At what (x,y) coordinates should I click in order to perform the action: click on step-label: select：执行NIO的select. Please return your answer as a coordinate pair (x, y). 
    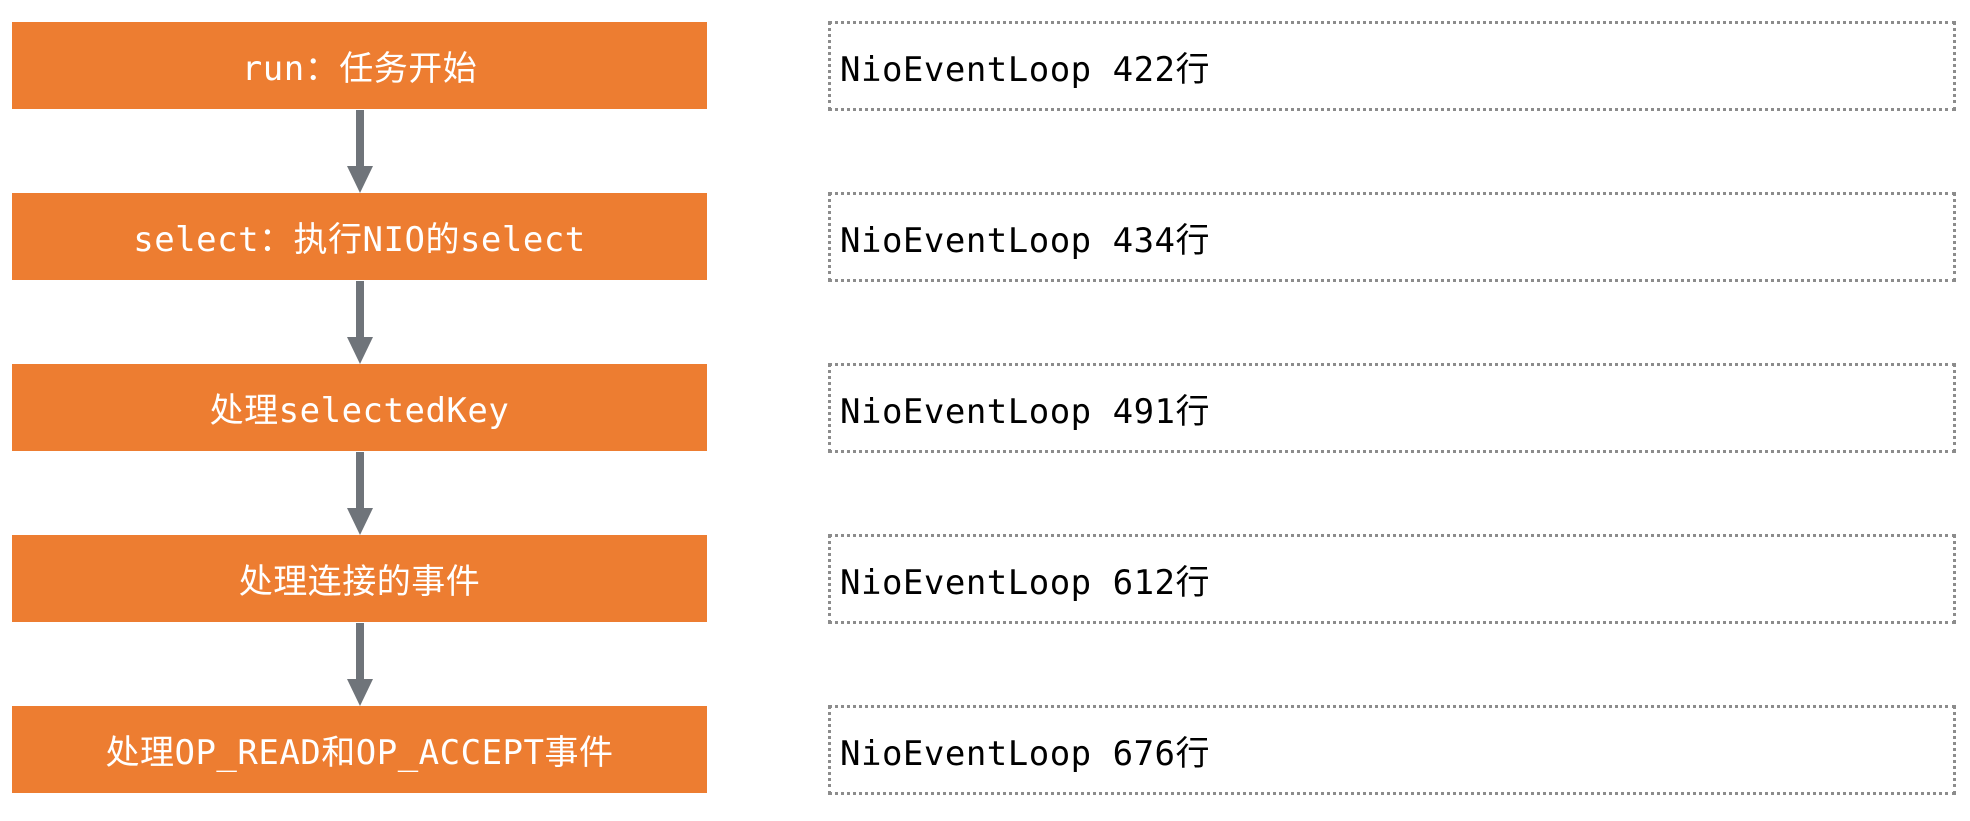
    Looking at the image, I should click on (359, 240).